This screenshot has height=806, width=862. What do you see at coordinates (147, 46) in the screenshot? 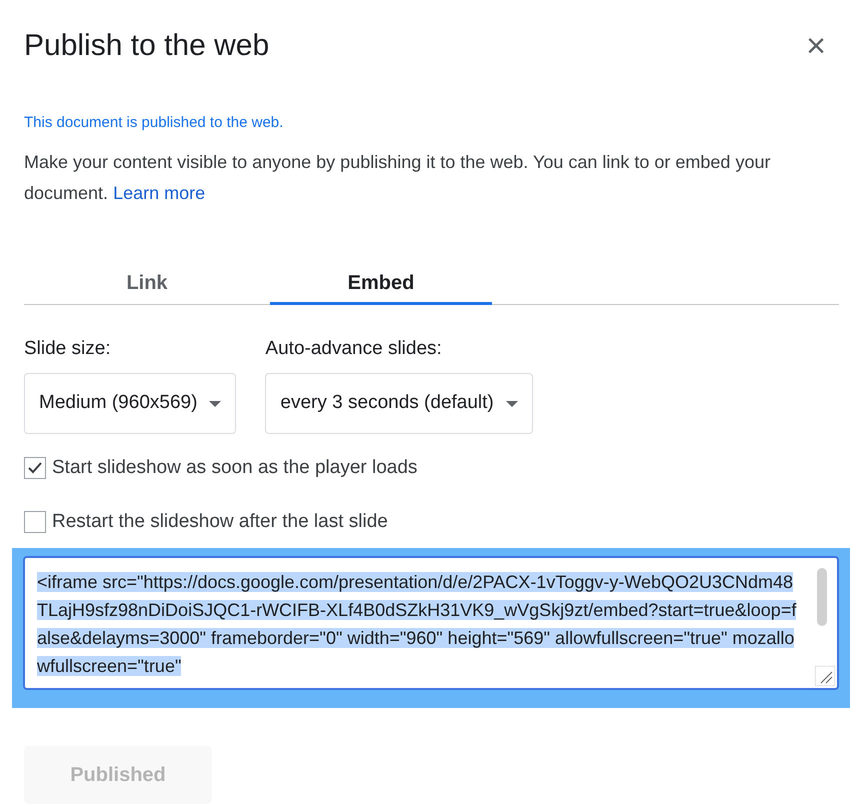
I see `dialog-title: Publish to the web` at bounding box center [147, 46].